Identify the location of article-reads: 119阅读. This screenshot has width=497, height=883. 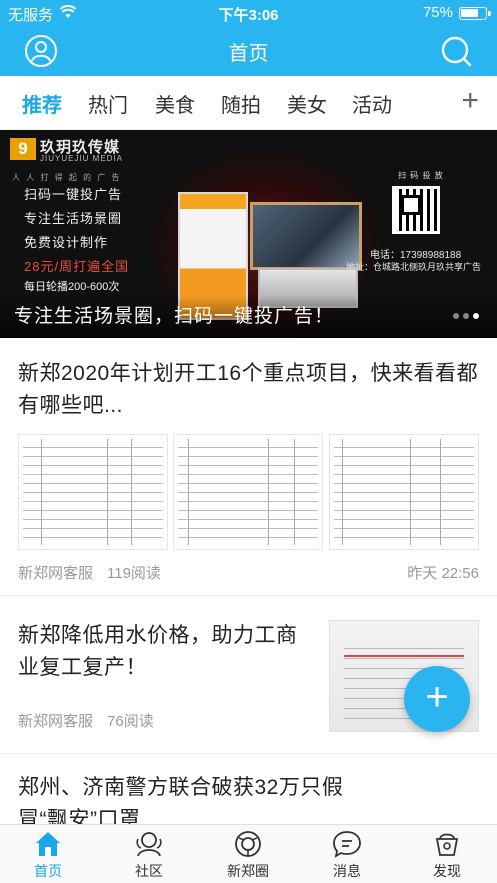
(134, 573).